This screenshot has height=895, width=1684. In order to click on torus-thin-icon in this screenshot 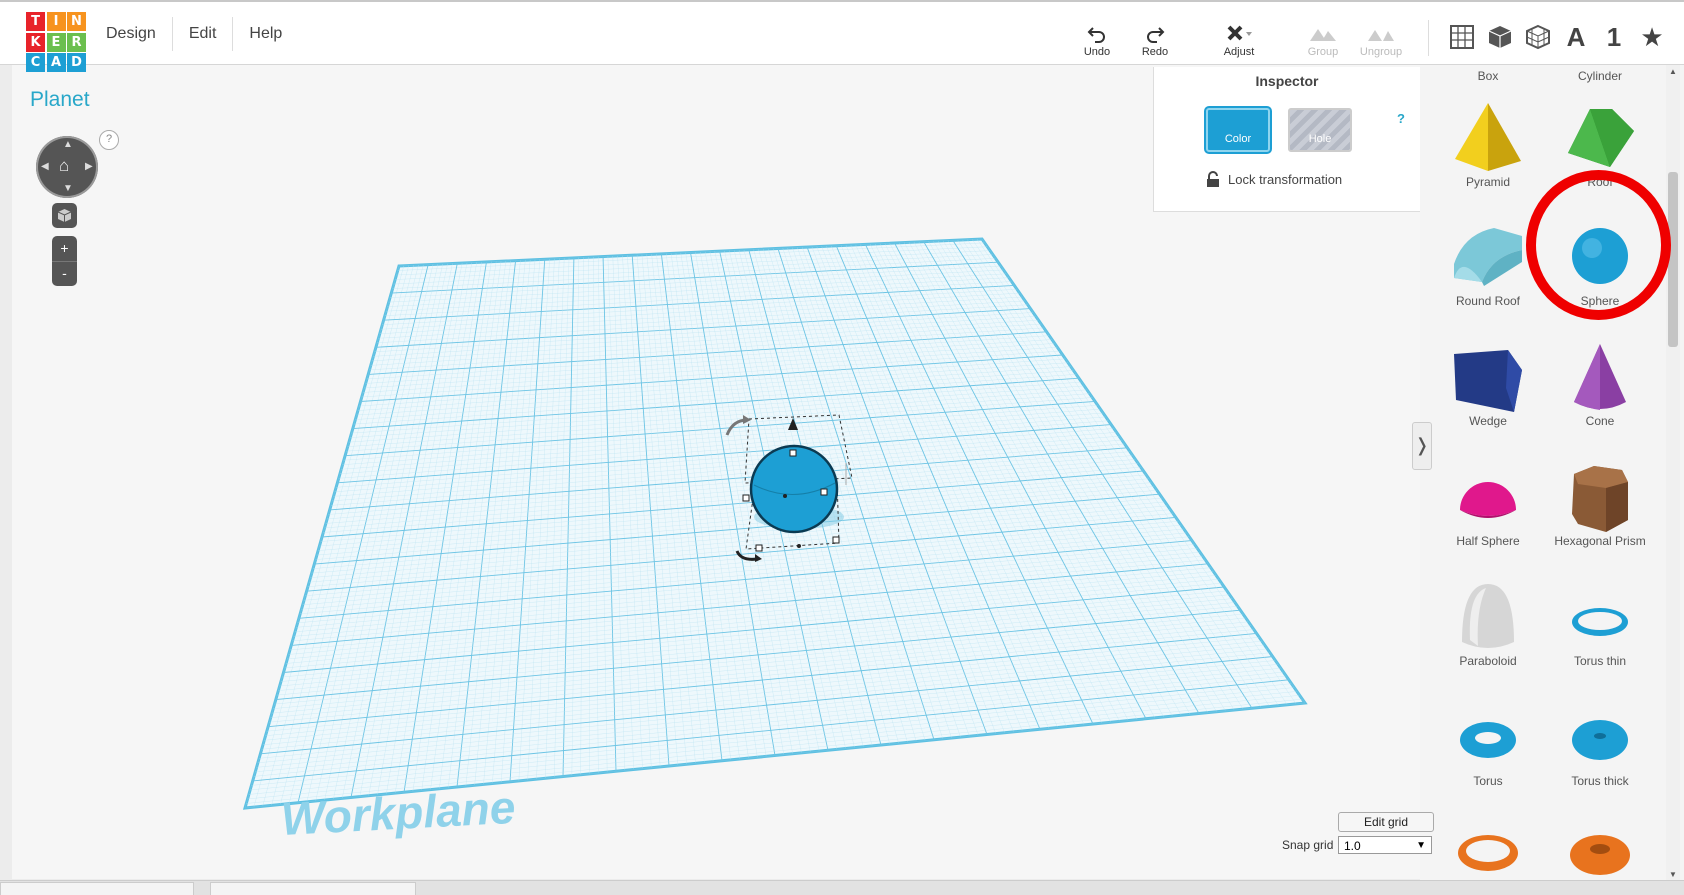, I will do `click(1600, 622)`.